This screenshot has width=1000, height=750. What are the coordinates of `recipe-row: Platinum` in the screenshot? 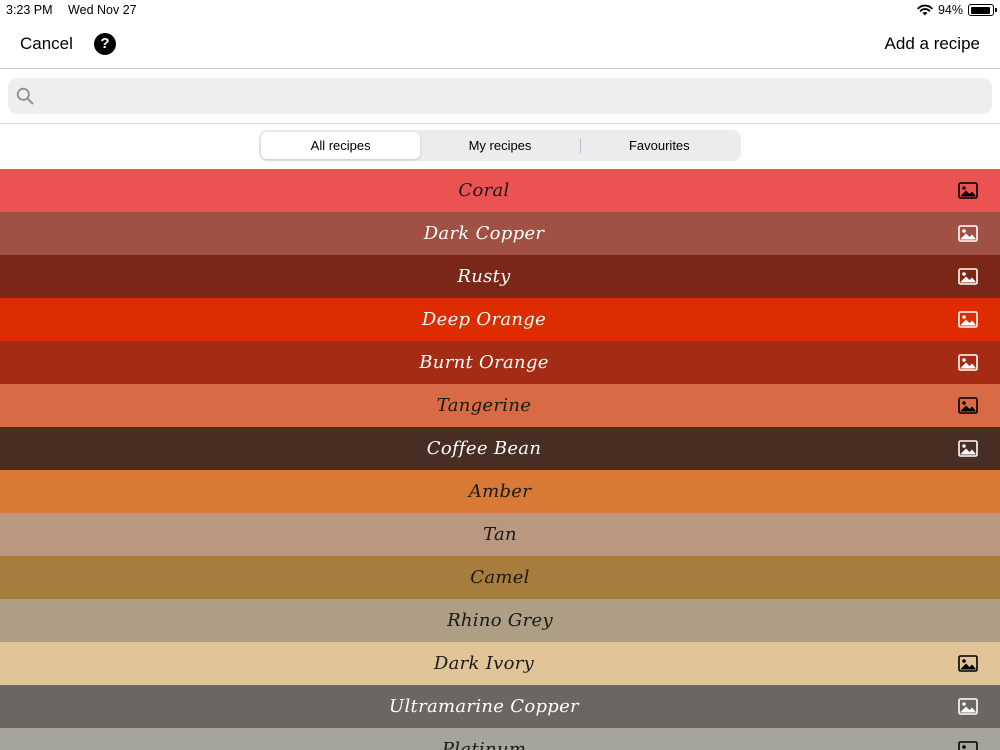 It's located at (500, 739).